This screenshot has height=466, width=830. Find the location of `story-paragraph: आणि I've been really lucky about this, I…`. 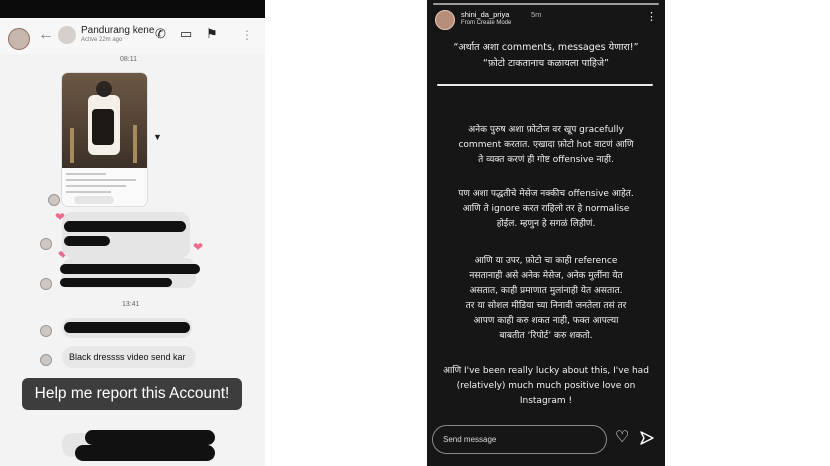

story-paragraph: आणि I've been really lucky about this, I… is located at coordinates (546, 386).